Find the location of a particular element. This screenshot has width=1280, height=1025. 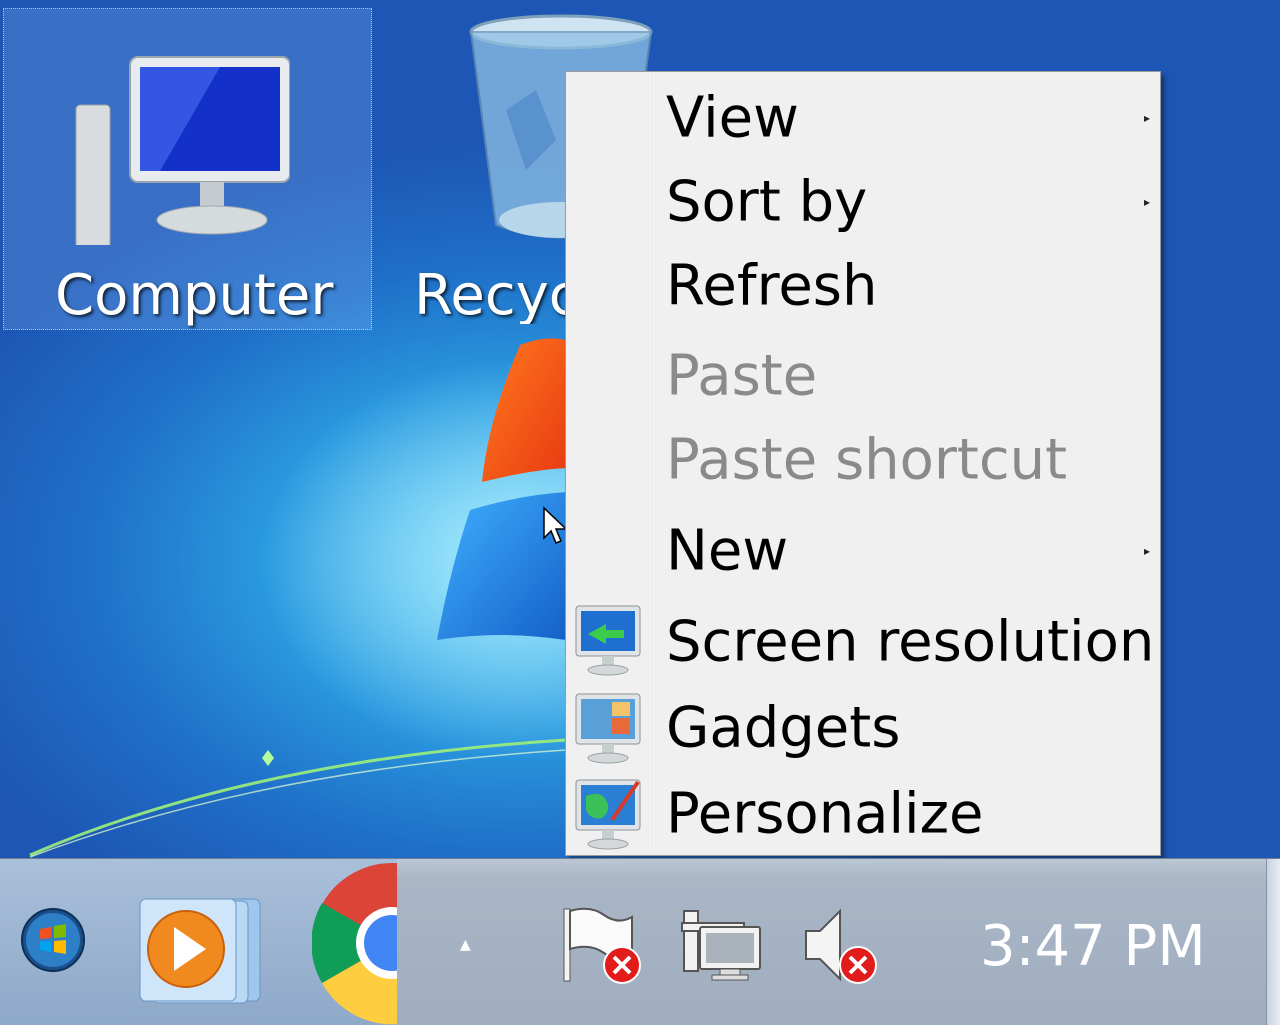

menu-item-label: New is located at coordinates (727, 551).